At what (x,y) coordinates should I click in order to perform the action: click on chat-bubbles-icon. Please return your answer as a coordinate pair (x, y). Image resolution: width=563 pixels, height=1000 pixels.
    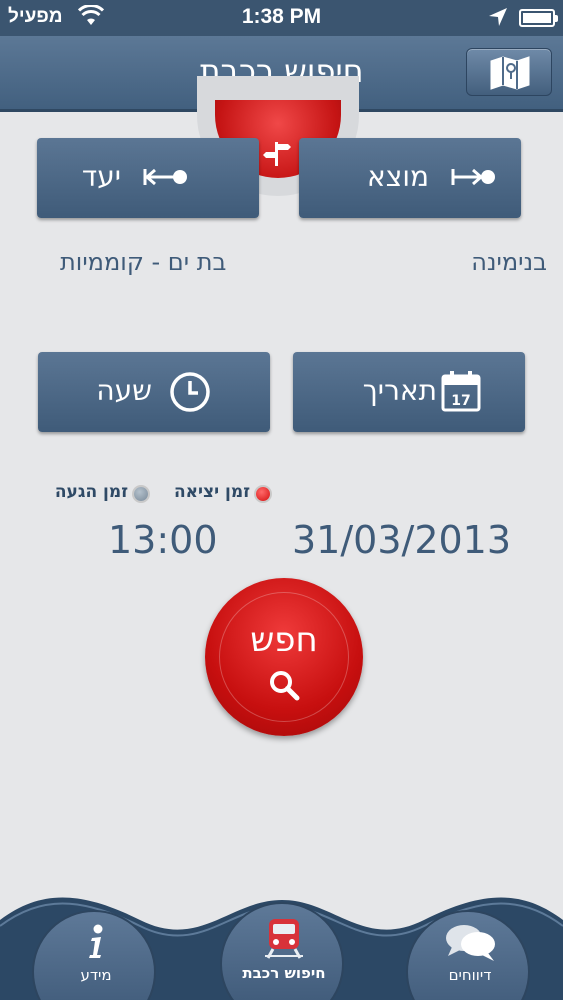
    Looking at the image, I should click on (470, 943).